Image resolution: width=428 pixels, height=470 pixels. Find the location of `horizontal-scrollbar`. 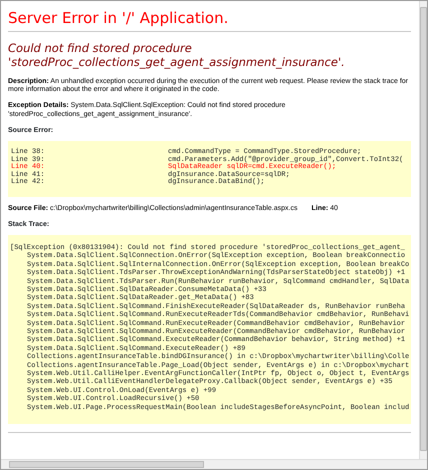

horizontal-scrollbar is located at coordinates (214, 464).